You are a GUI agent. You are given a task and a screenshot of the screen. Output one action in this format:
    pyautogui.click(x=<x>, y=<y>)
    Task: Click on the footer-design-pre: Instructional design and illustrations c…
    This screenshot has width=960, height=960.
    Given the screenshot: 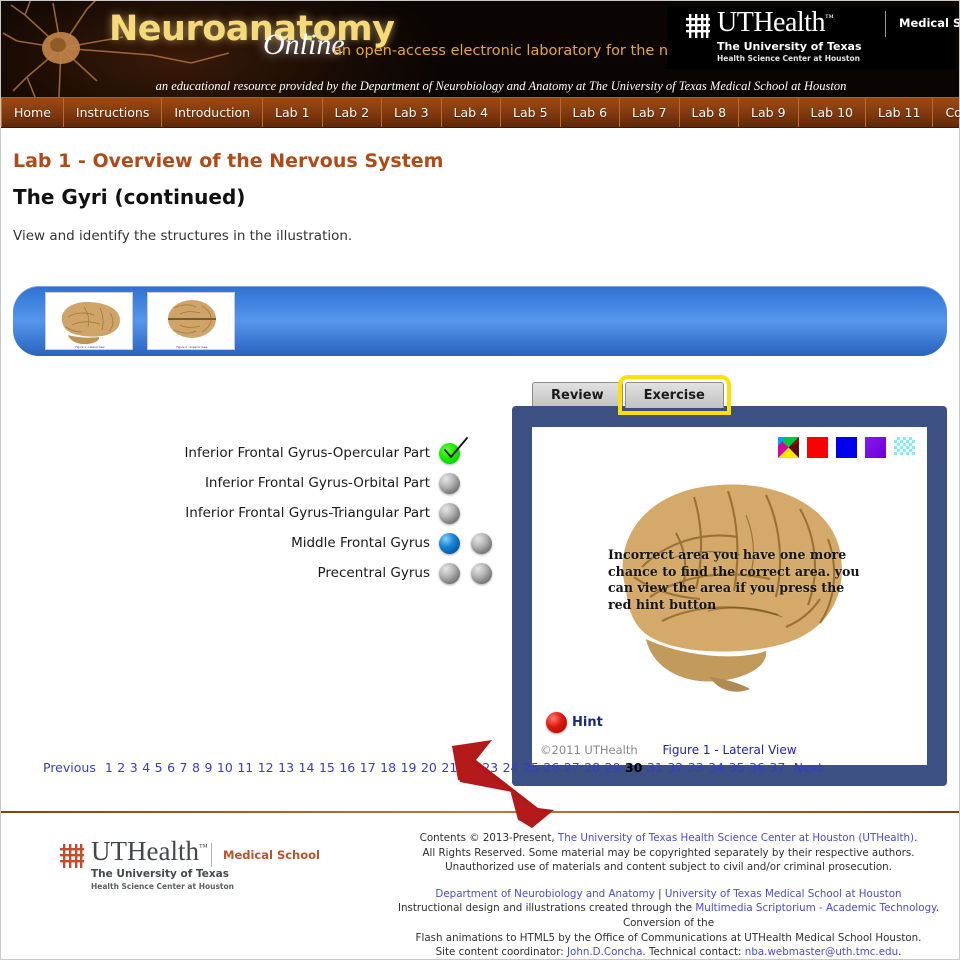 What is the action you would take?
    pyautogui.click(x=546, y=908)
    